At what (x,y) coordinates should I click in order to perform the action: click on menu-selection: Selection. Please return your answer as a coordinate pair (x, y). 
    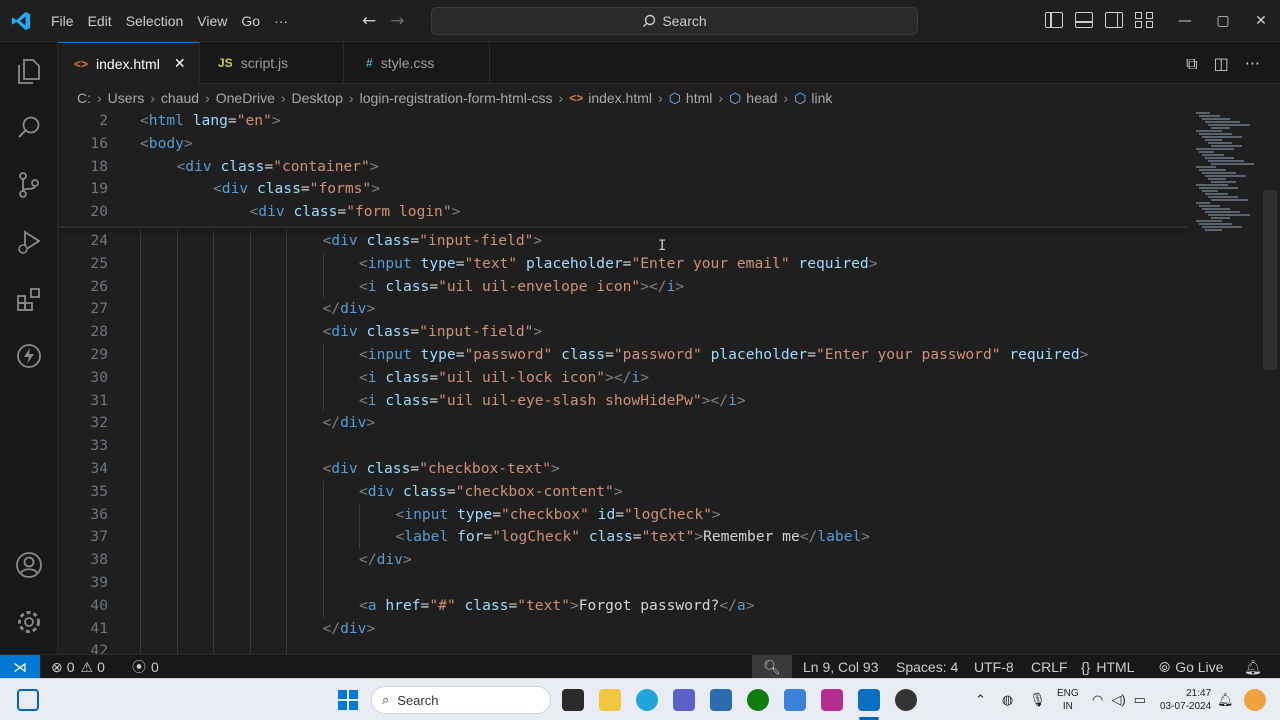
    Looking at the image, I should click on (155, 21).